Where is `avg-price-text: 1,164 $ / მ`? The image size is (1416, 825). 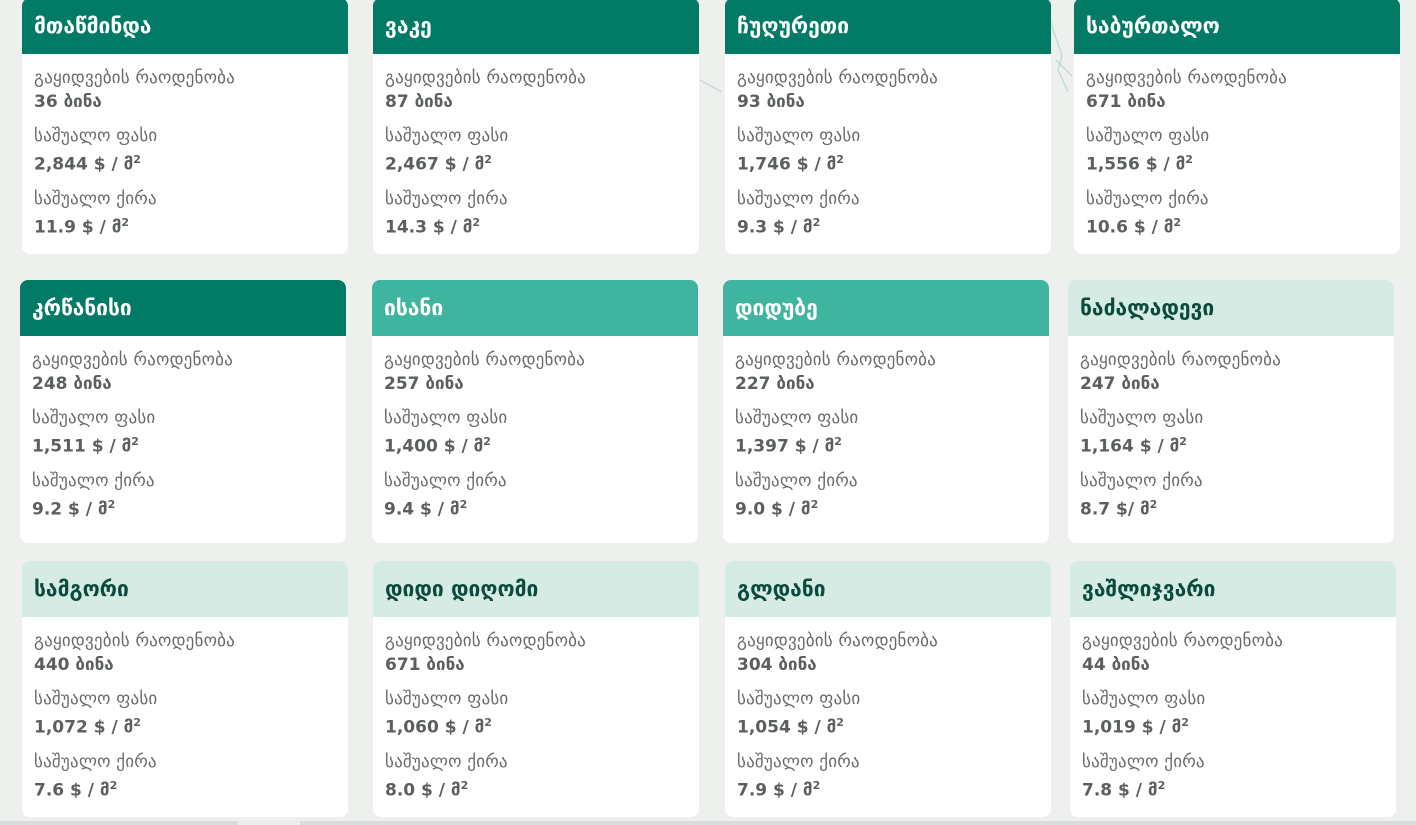
avg-price-text: 1,164 $ / მ is located at coordinates (1130, 446).